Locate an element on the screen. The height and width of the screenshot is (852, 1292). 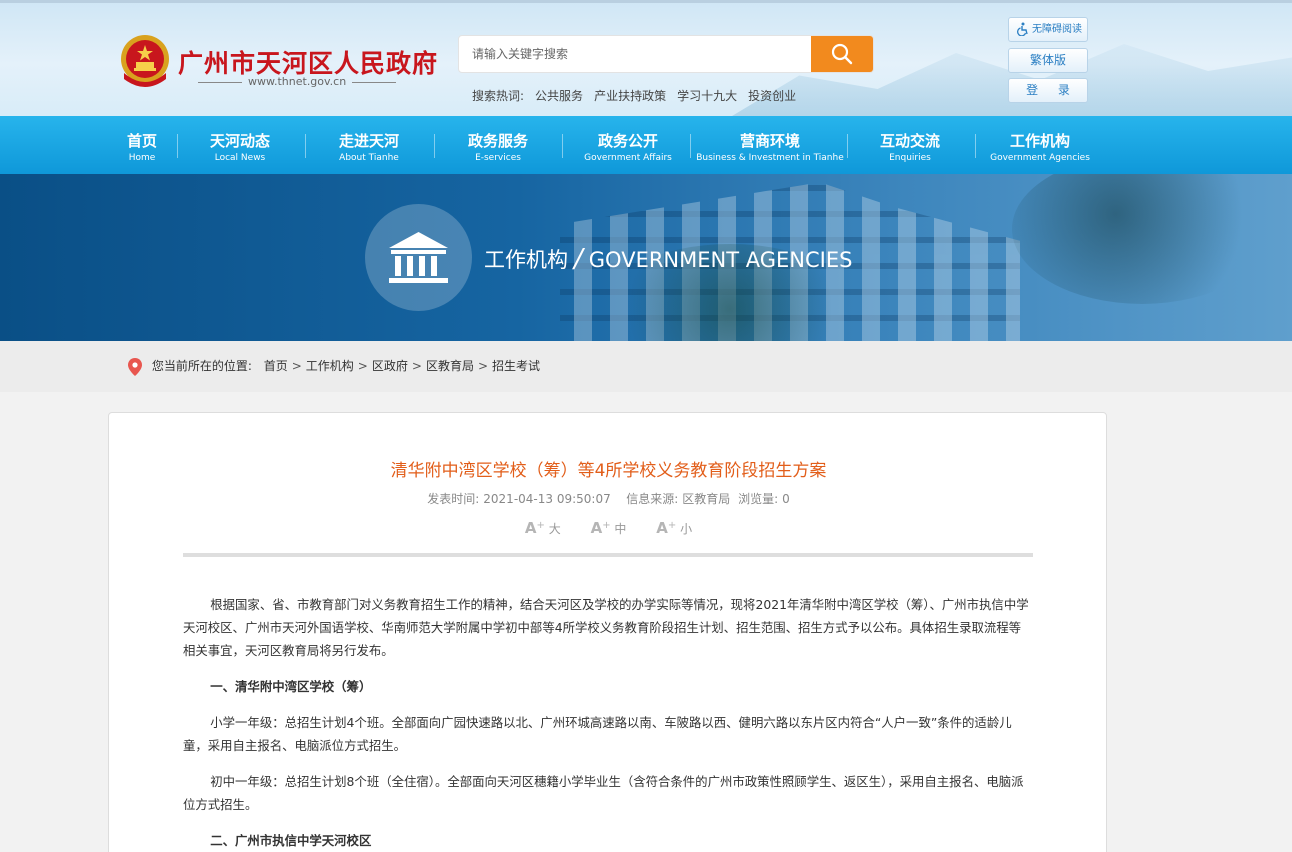
login-button: 登 录 is located at coordinates (1048, 90).